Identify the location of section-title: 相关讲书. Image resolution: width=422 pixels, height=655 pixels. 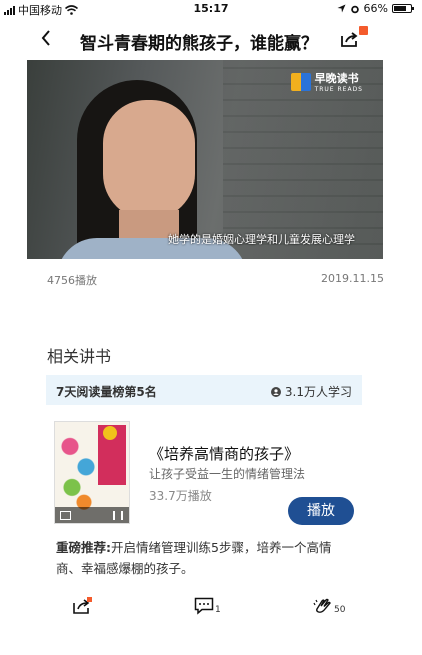
(79, 356).